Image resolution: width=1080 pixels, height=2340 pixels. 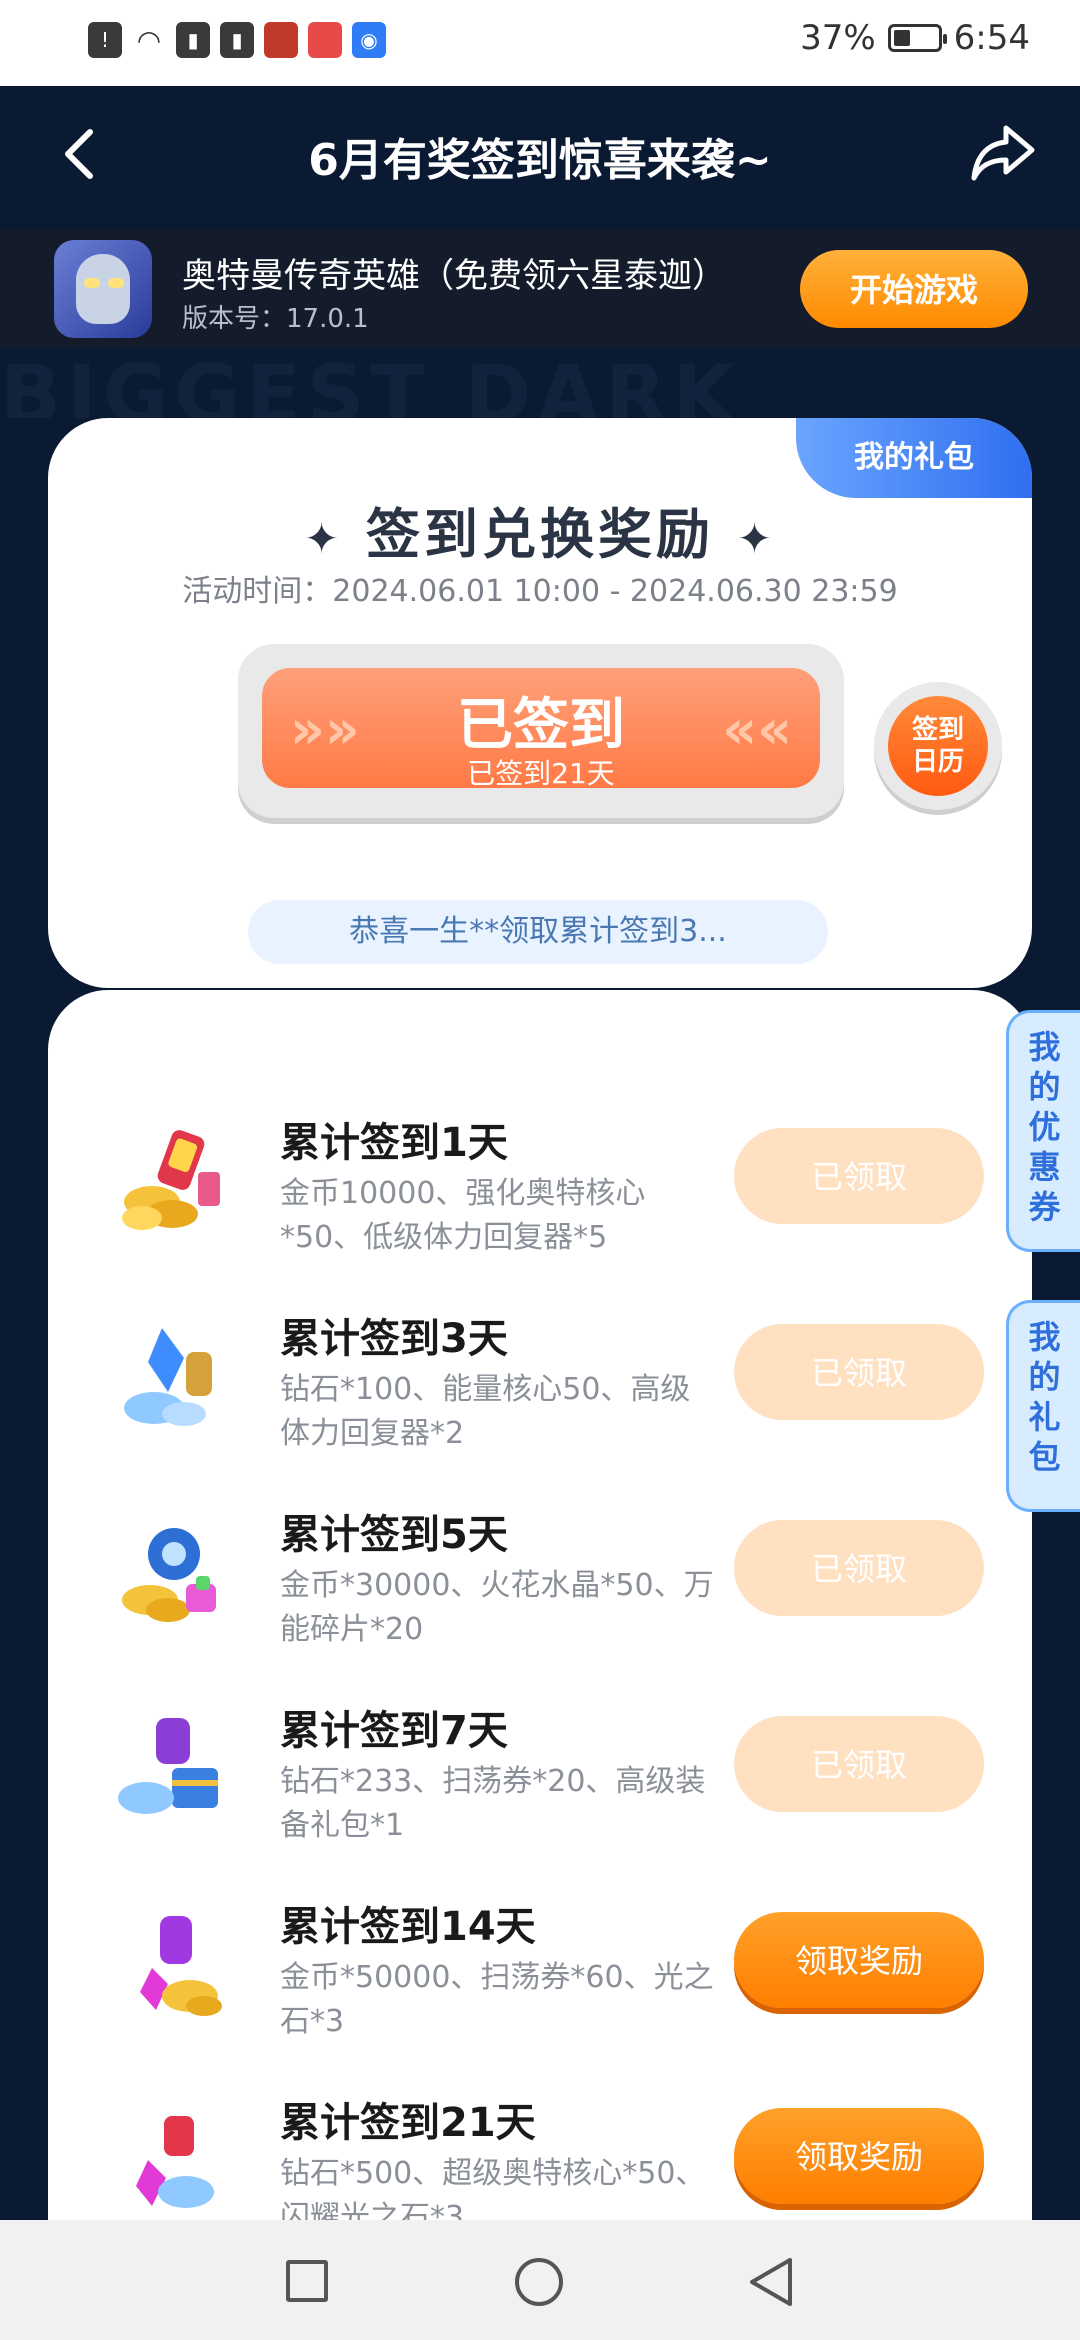 I want to click on reward-title: 累计签到1天, so click(x=394, y=1143).